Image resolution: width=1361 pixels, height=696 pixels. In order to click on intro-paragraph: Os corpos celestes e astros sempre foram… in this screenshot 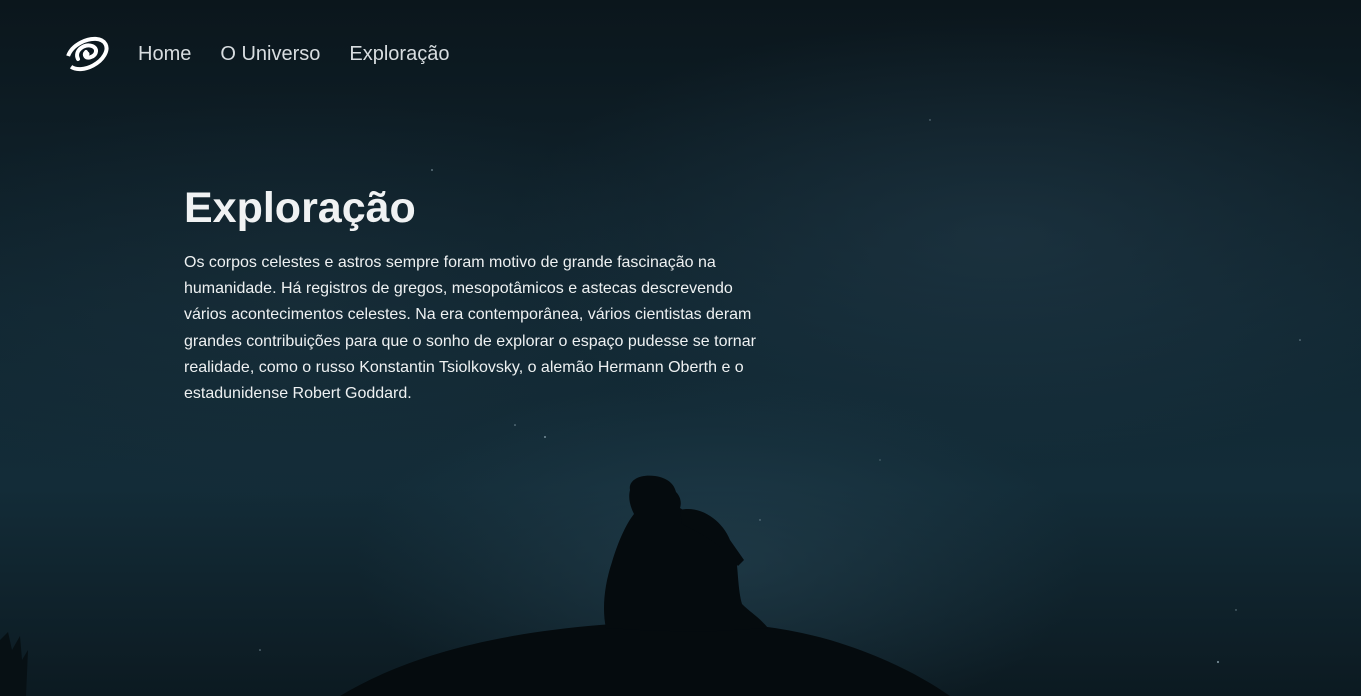, I will do `click(470, 328)`.